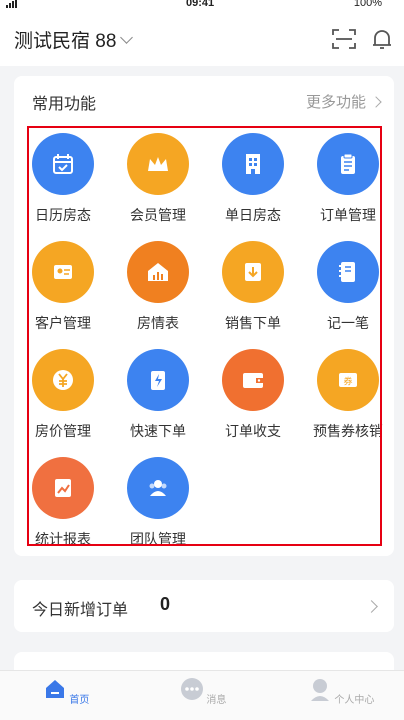  I want to click on status-time: 09:41, so click(200, 4).